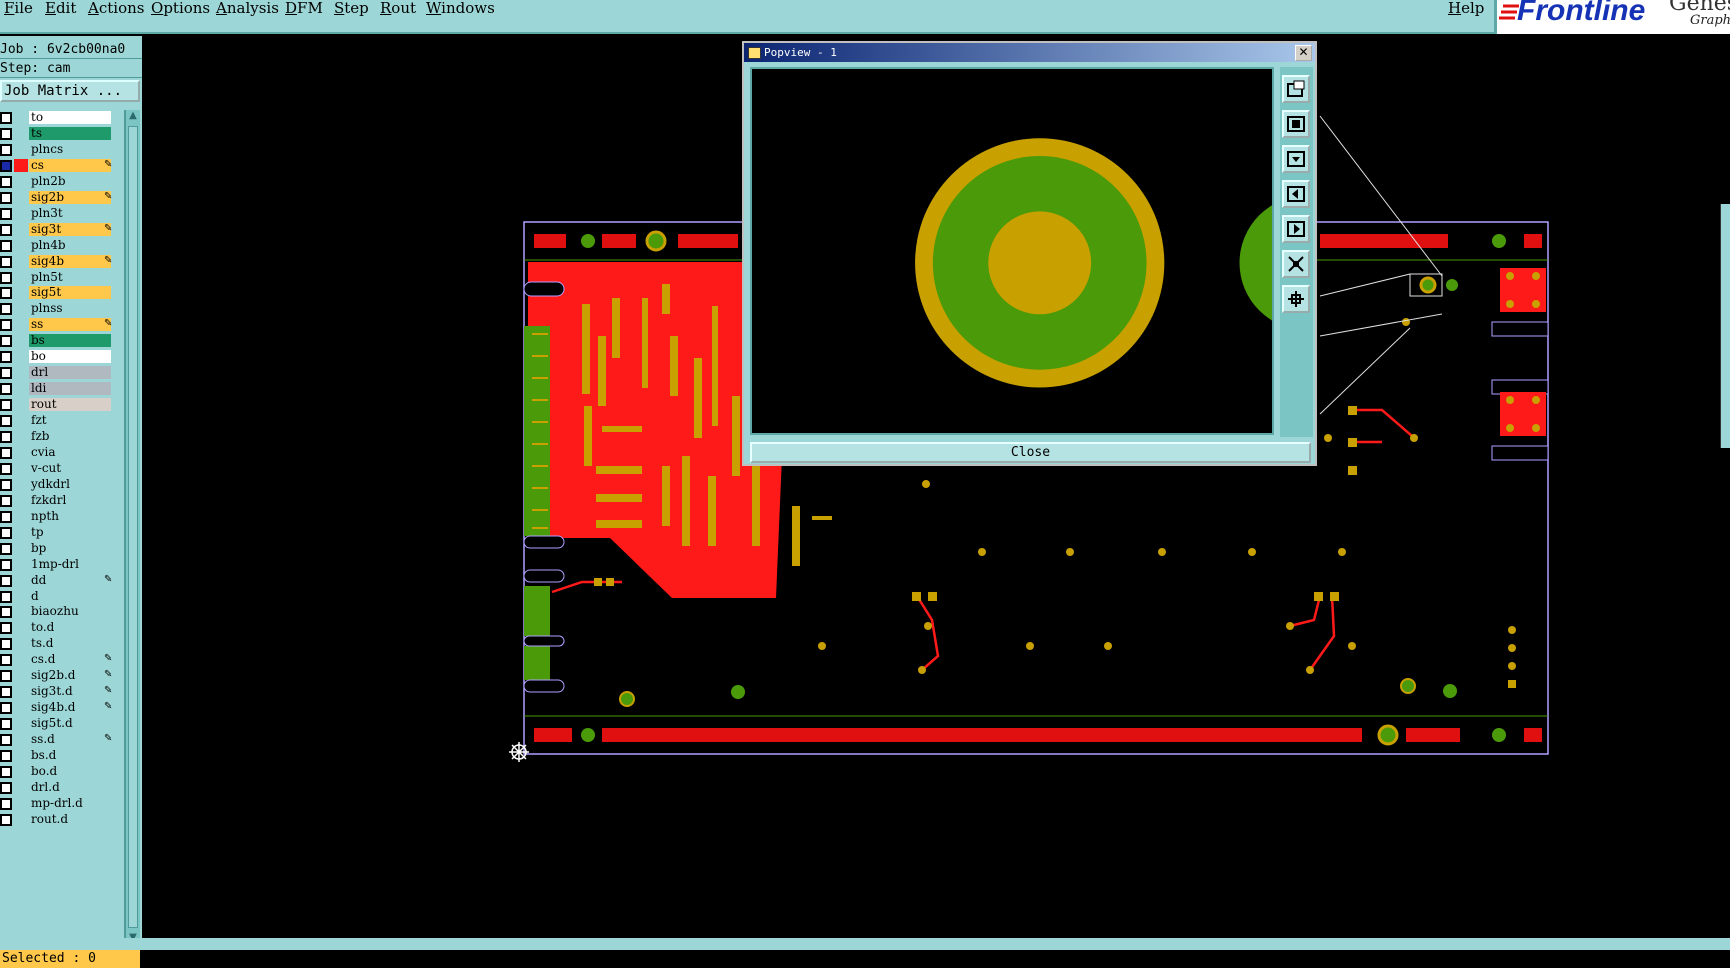 This screenshot has width=1730, height=968. Describe the element at coordinates (70, 660) in the screenshot. I see `layer-name: cs.d` at that location.